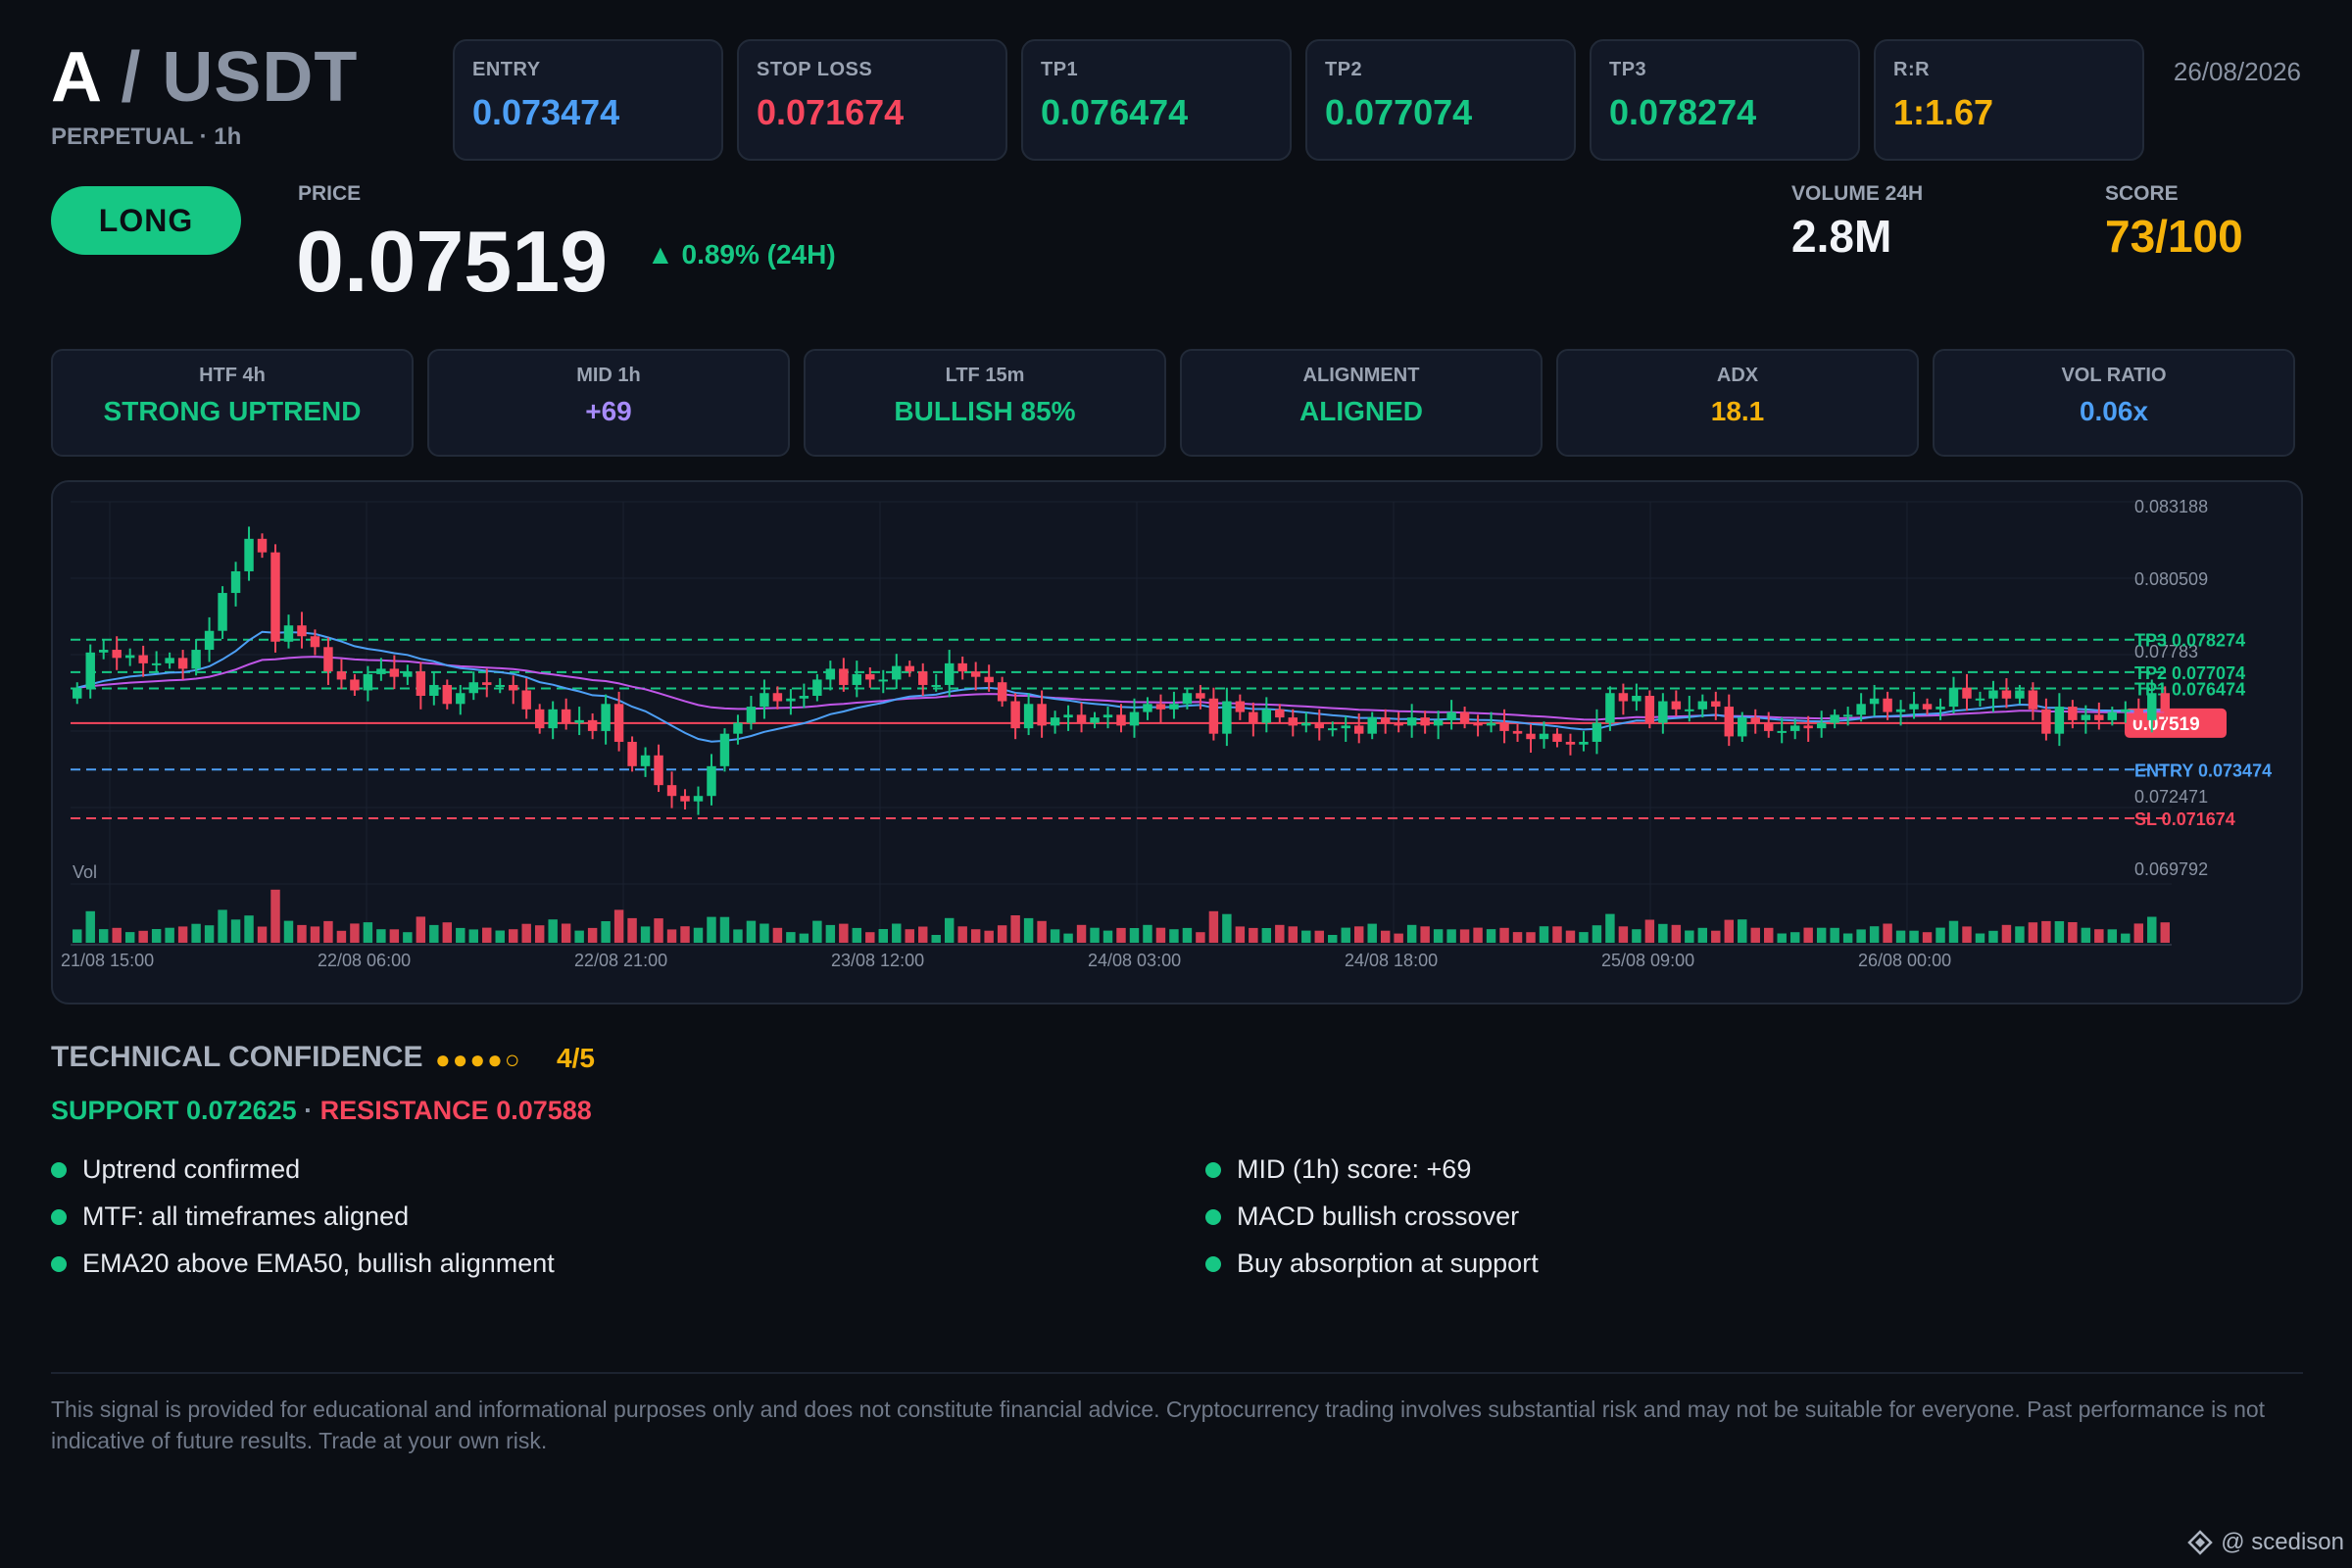 This screenshot has width=2352, height=1568. I want to click on reason-item: EMA20 above EMA50, bullish alignment, so click(303, 1264).